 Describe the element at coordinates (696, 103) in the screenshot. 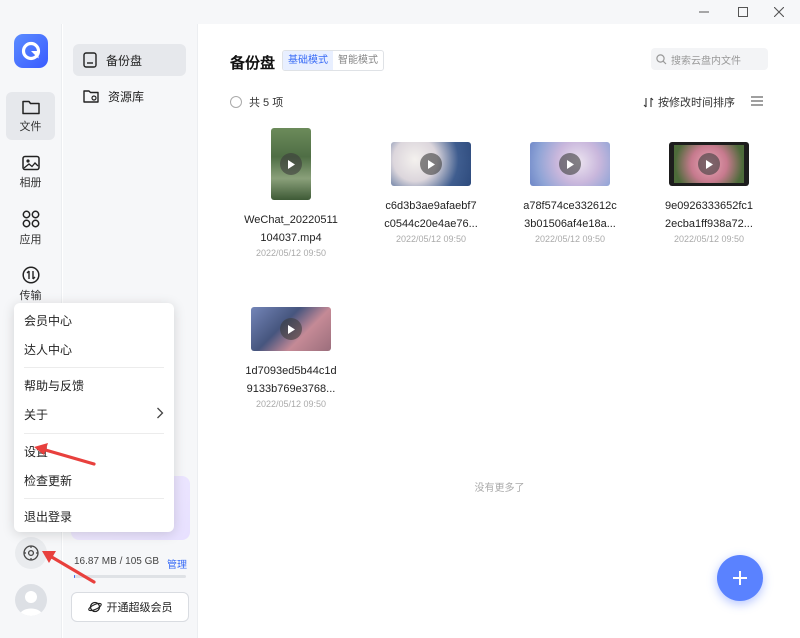

I see `sort-label: 按修改时间排序` at that location.